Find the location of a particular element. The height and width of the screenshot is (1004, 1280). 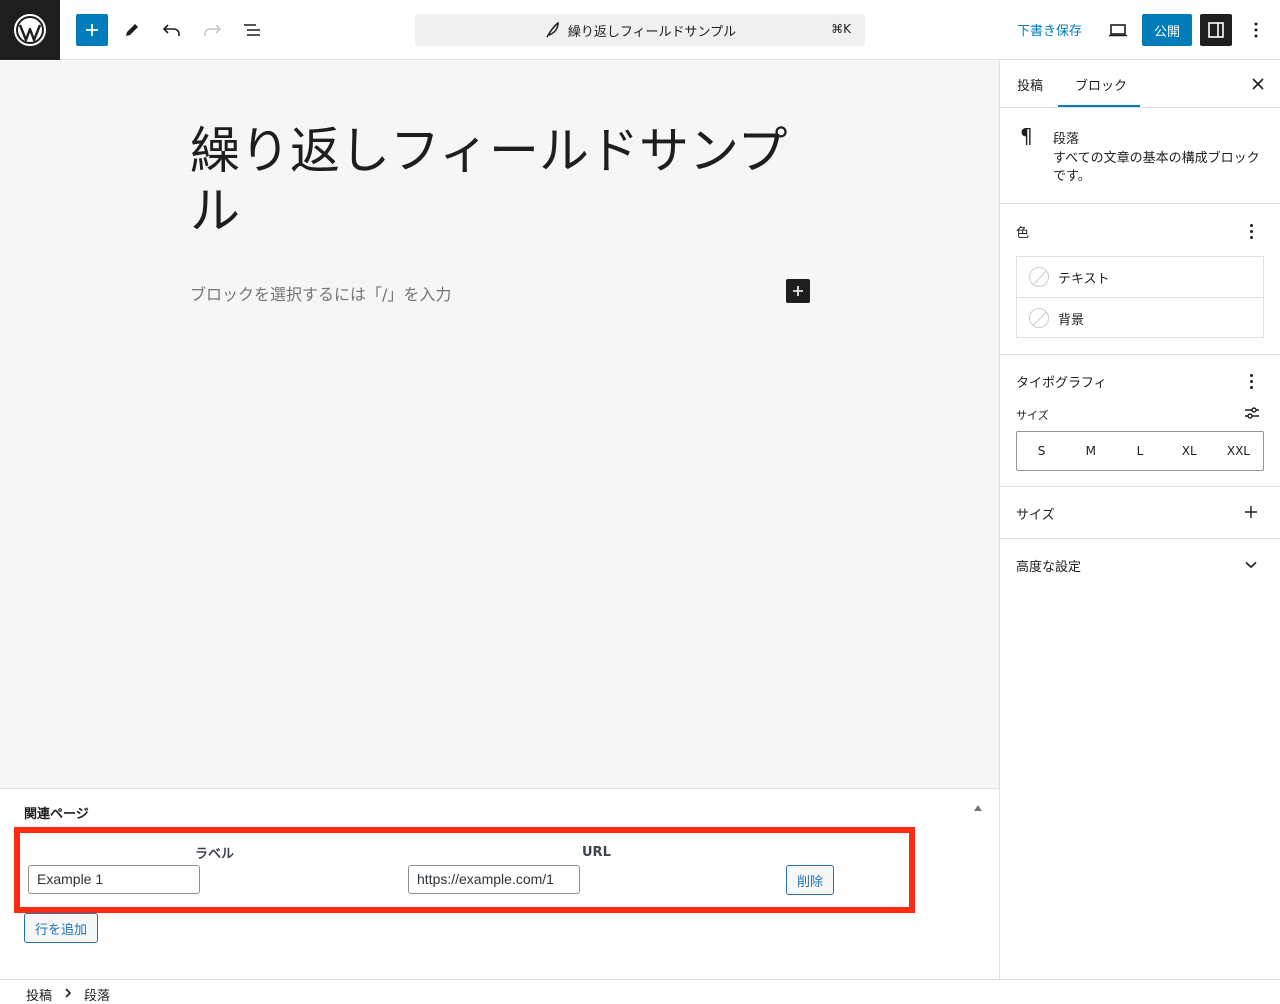

close-icon is located at coordinates (1258, 84).